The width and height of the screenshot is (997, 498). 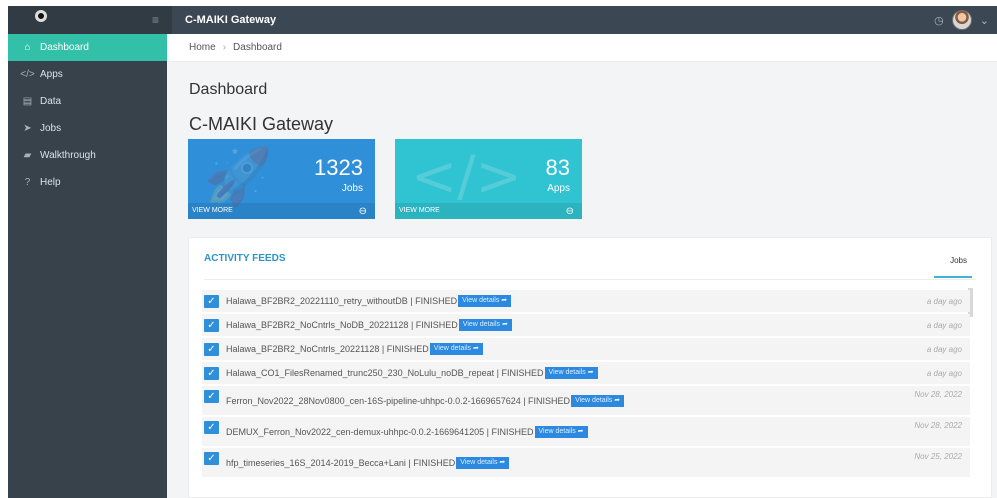 I want to click on database-icon: ▤, so click(x=27, y=101).